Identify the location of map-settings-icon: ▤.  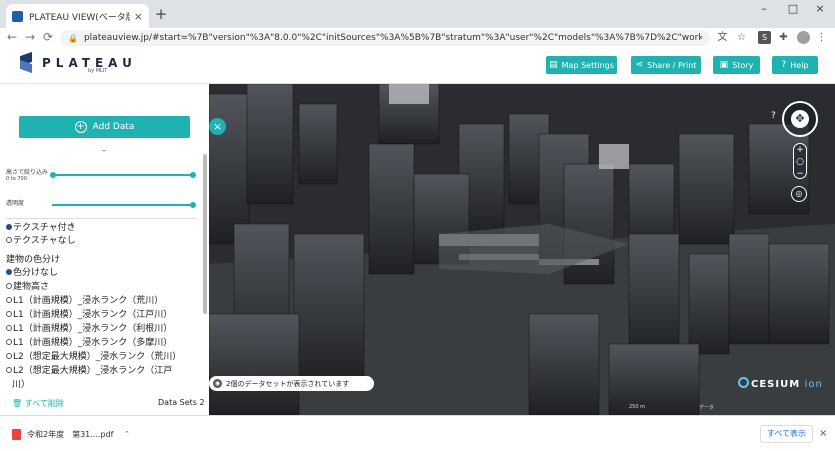
(553, 65).